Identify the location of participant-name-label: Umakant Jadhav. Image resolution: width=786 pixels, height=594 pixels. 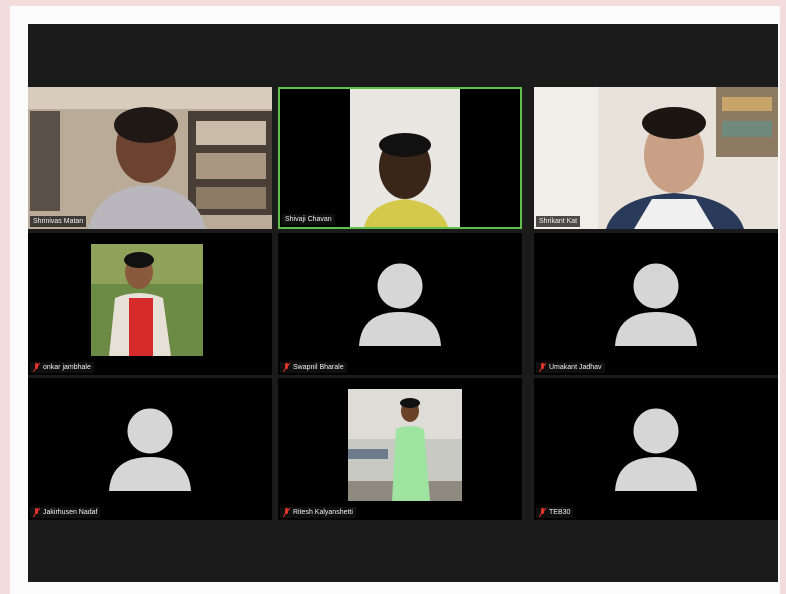
(570, 367).